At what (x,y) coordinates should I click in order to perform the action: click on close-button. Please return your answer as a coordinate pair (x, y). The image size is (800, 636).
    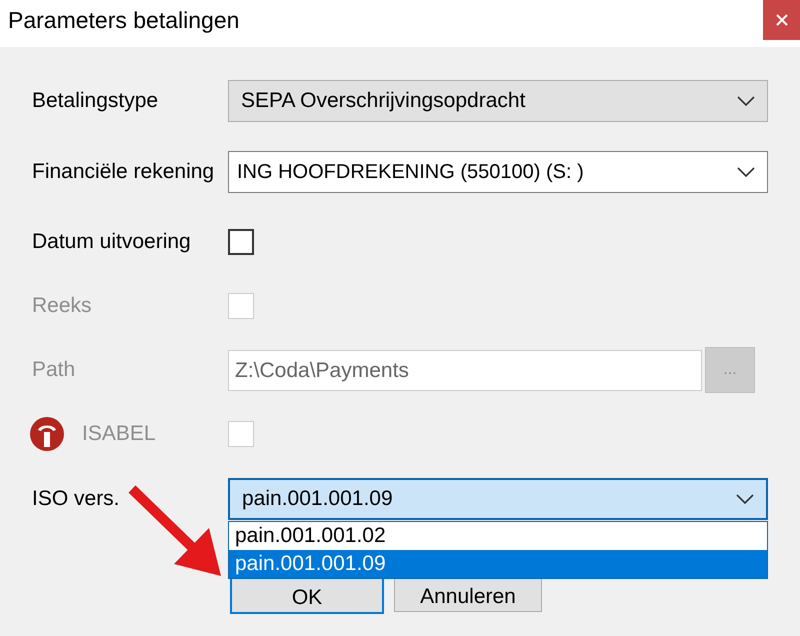
    Looking at the image, I should click on (781, 20).